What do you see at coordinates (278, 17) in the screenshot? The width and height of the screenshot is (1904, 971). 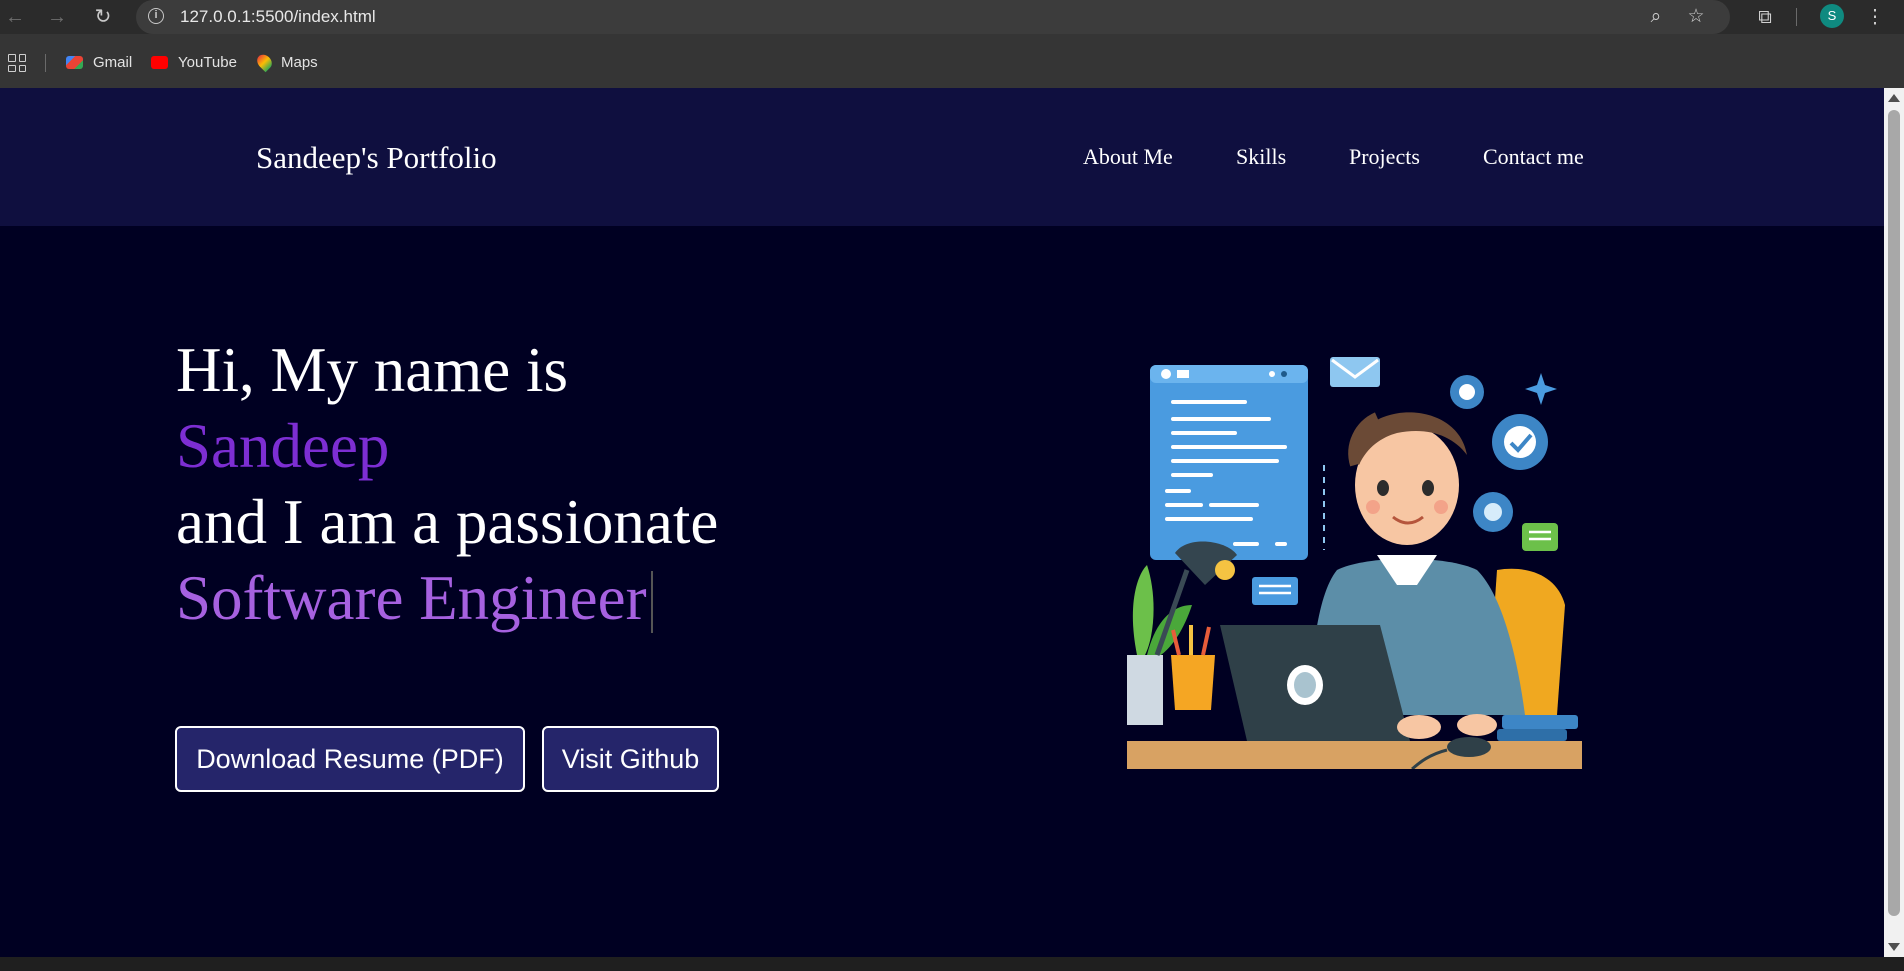 I see `address-url: 127.0.0.1:5500/index.html` at bounding box center [278, 17].